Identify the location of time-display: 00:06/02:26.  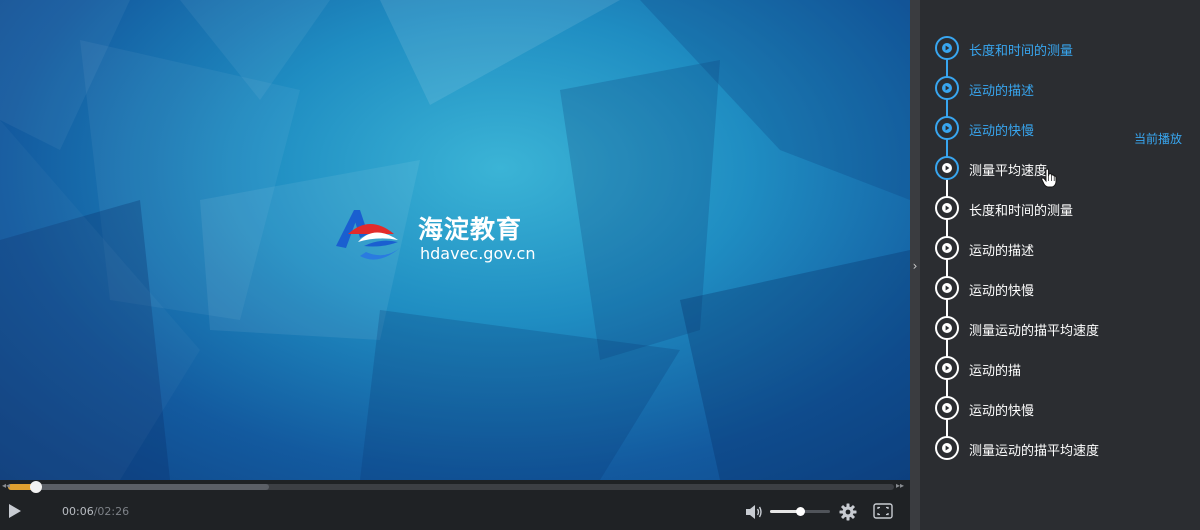
(95, 511).